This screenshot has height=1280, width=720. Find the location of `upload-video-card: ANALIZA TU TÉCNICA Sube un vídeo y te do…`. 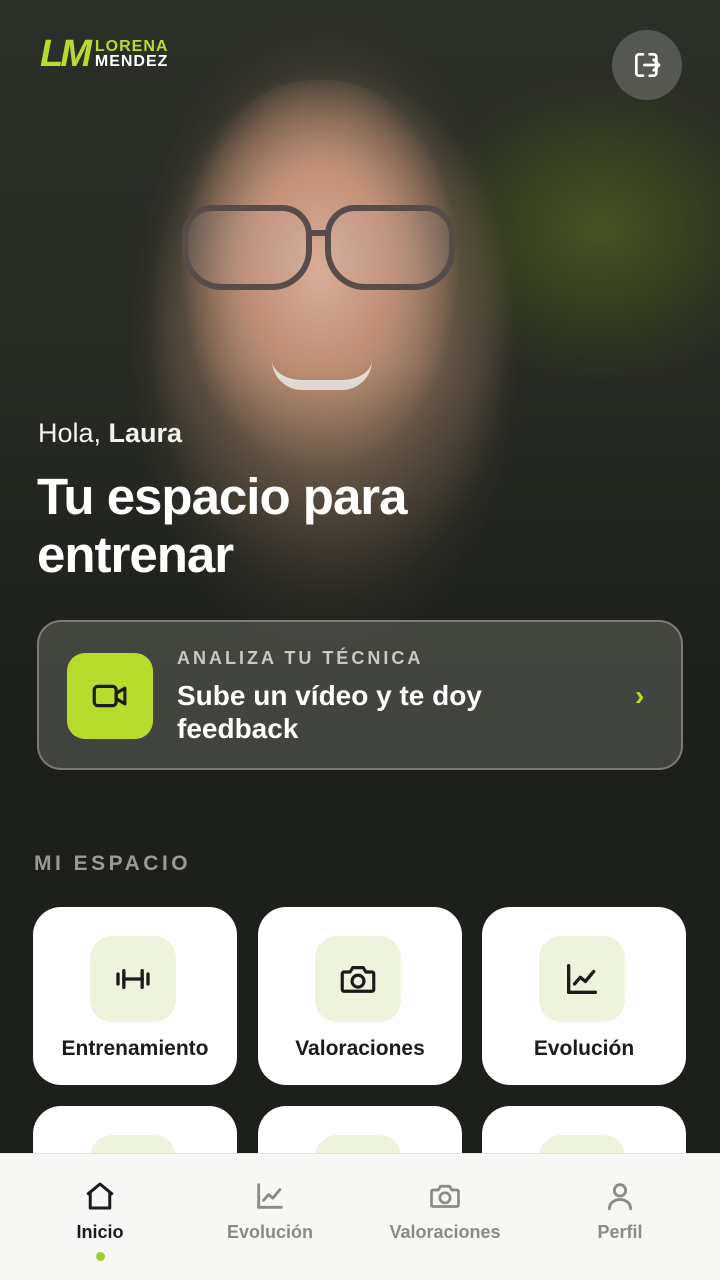

upload-video-card: ANALIZA TU TÉCNICA Sube un vídeo y te do… is located at coordinates (360, 695).